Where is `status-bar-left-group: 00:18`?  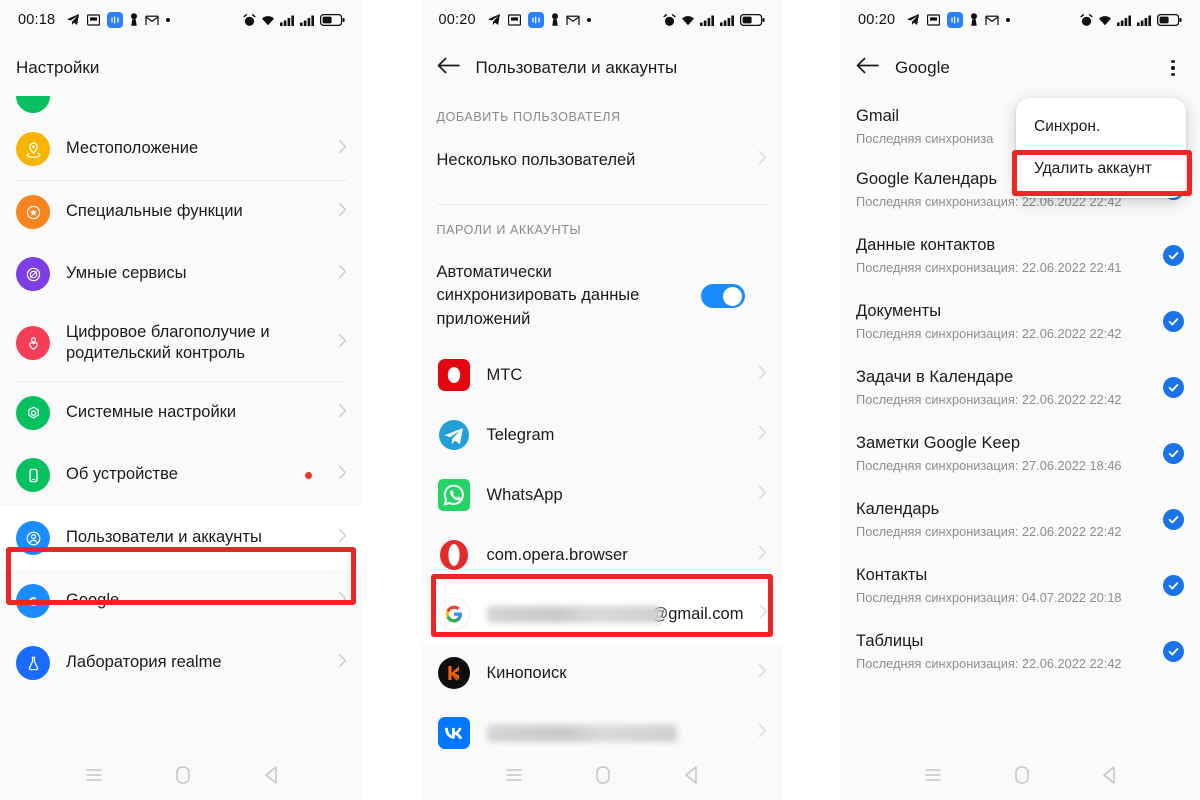 status-bar-left-group: 00:18 is located at coordinates (94, 20).